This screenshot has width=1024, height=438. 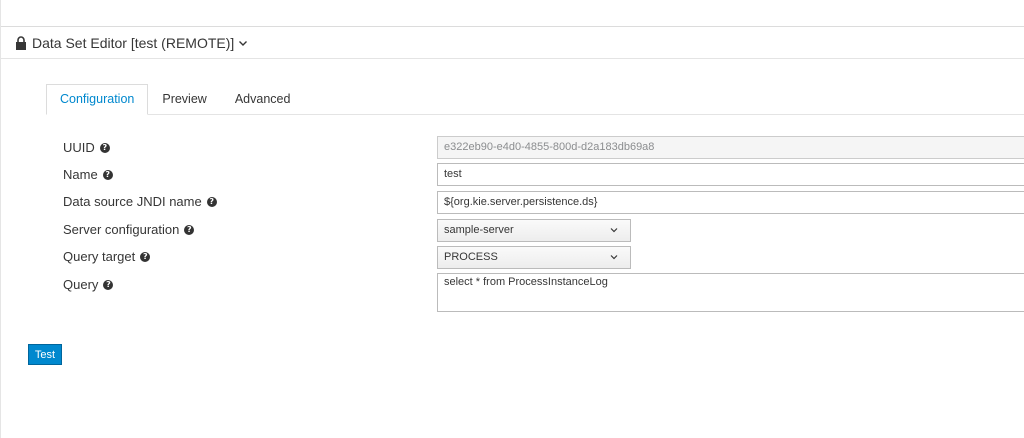 I want to click on editor-tabs: Configuration Preview Advanced, so click(x=175, y=99).